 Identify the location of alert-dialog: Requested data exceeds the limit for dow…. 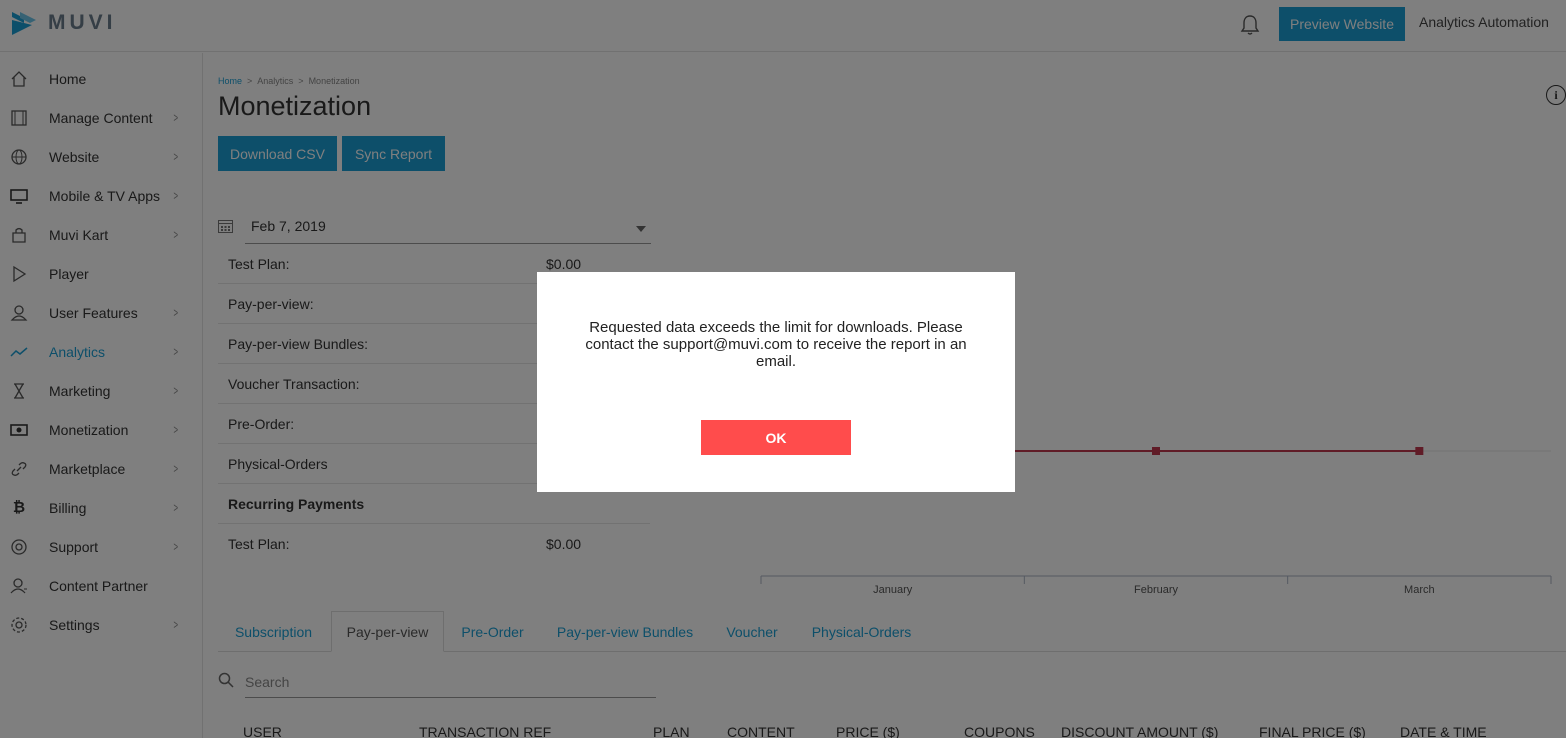
(776, 382).